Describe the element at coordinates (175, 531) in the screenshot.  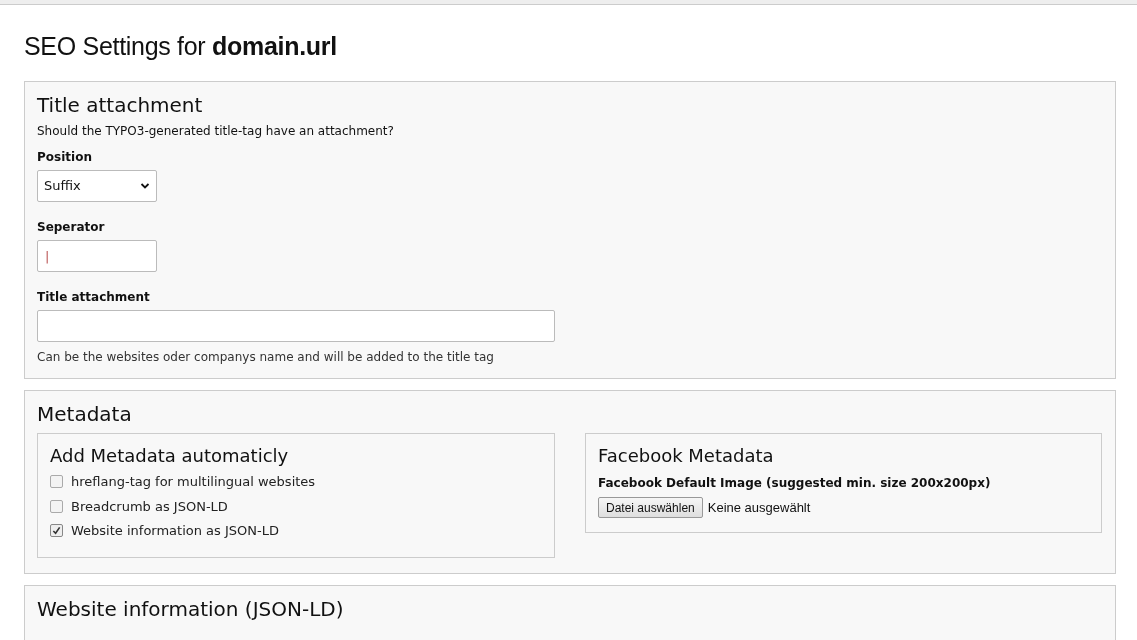
I see `checkbox-label: Website information as JSON-LD` at that location.